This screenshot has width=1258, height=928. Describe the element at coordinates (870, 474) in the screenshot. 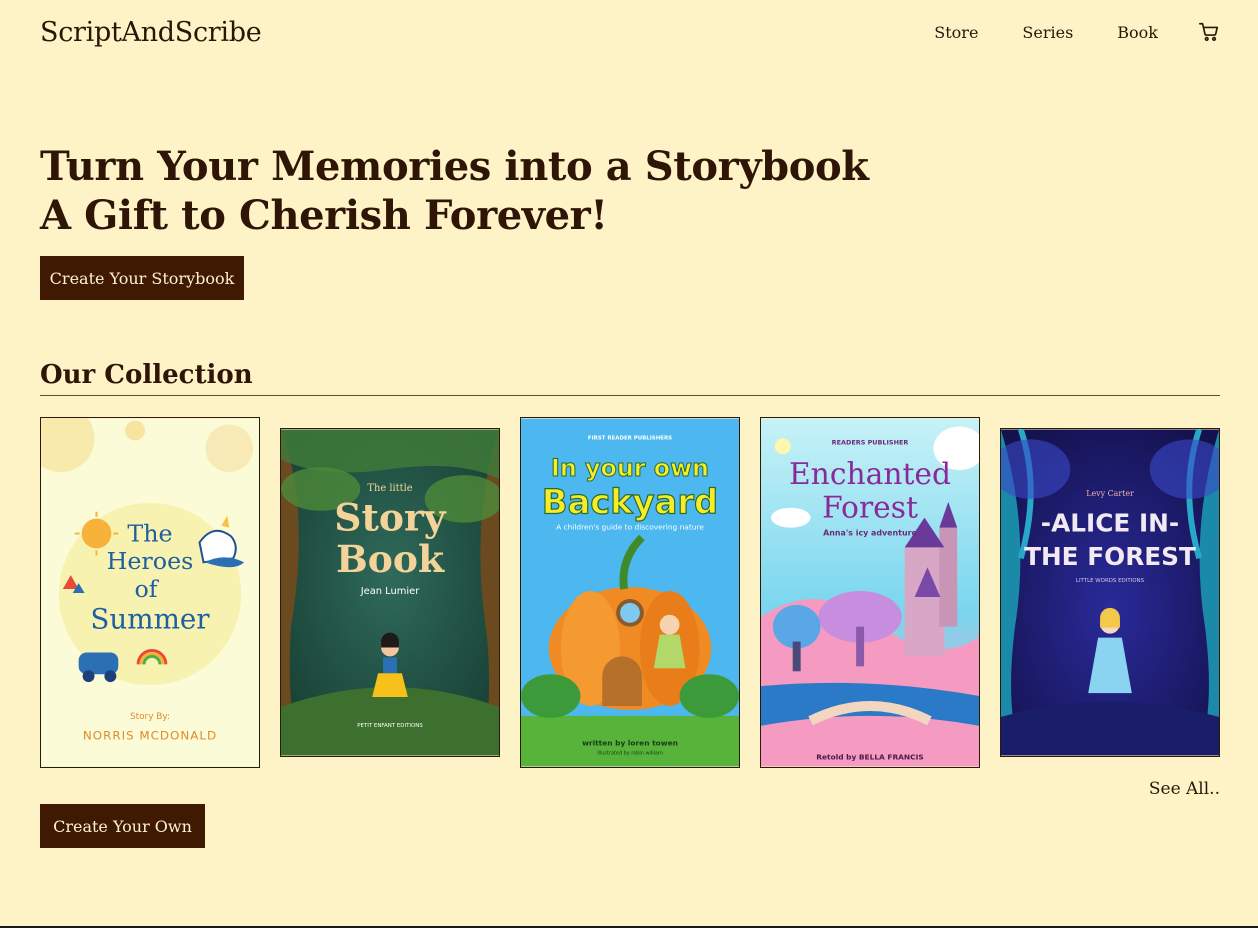

I see `book-4-title-line-1: Enchanted` at that location.